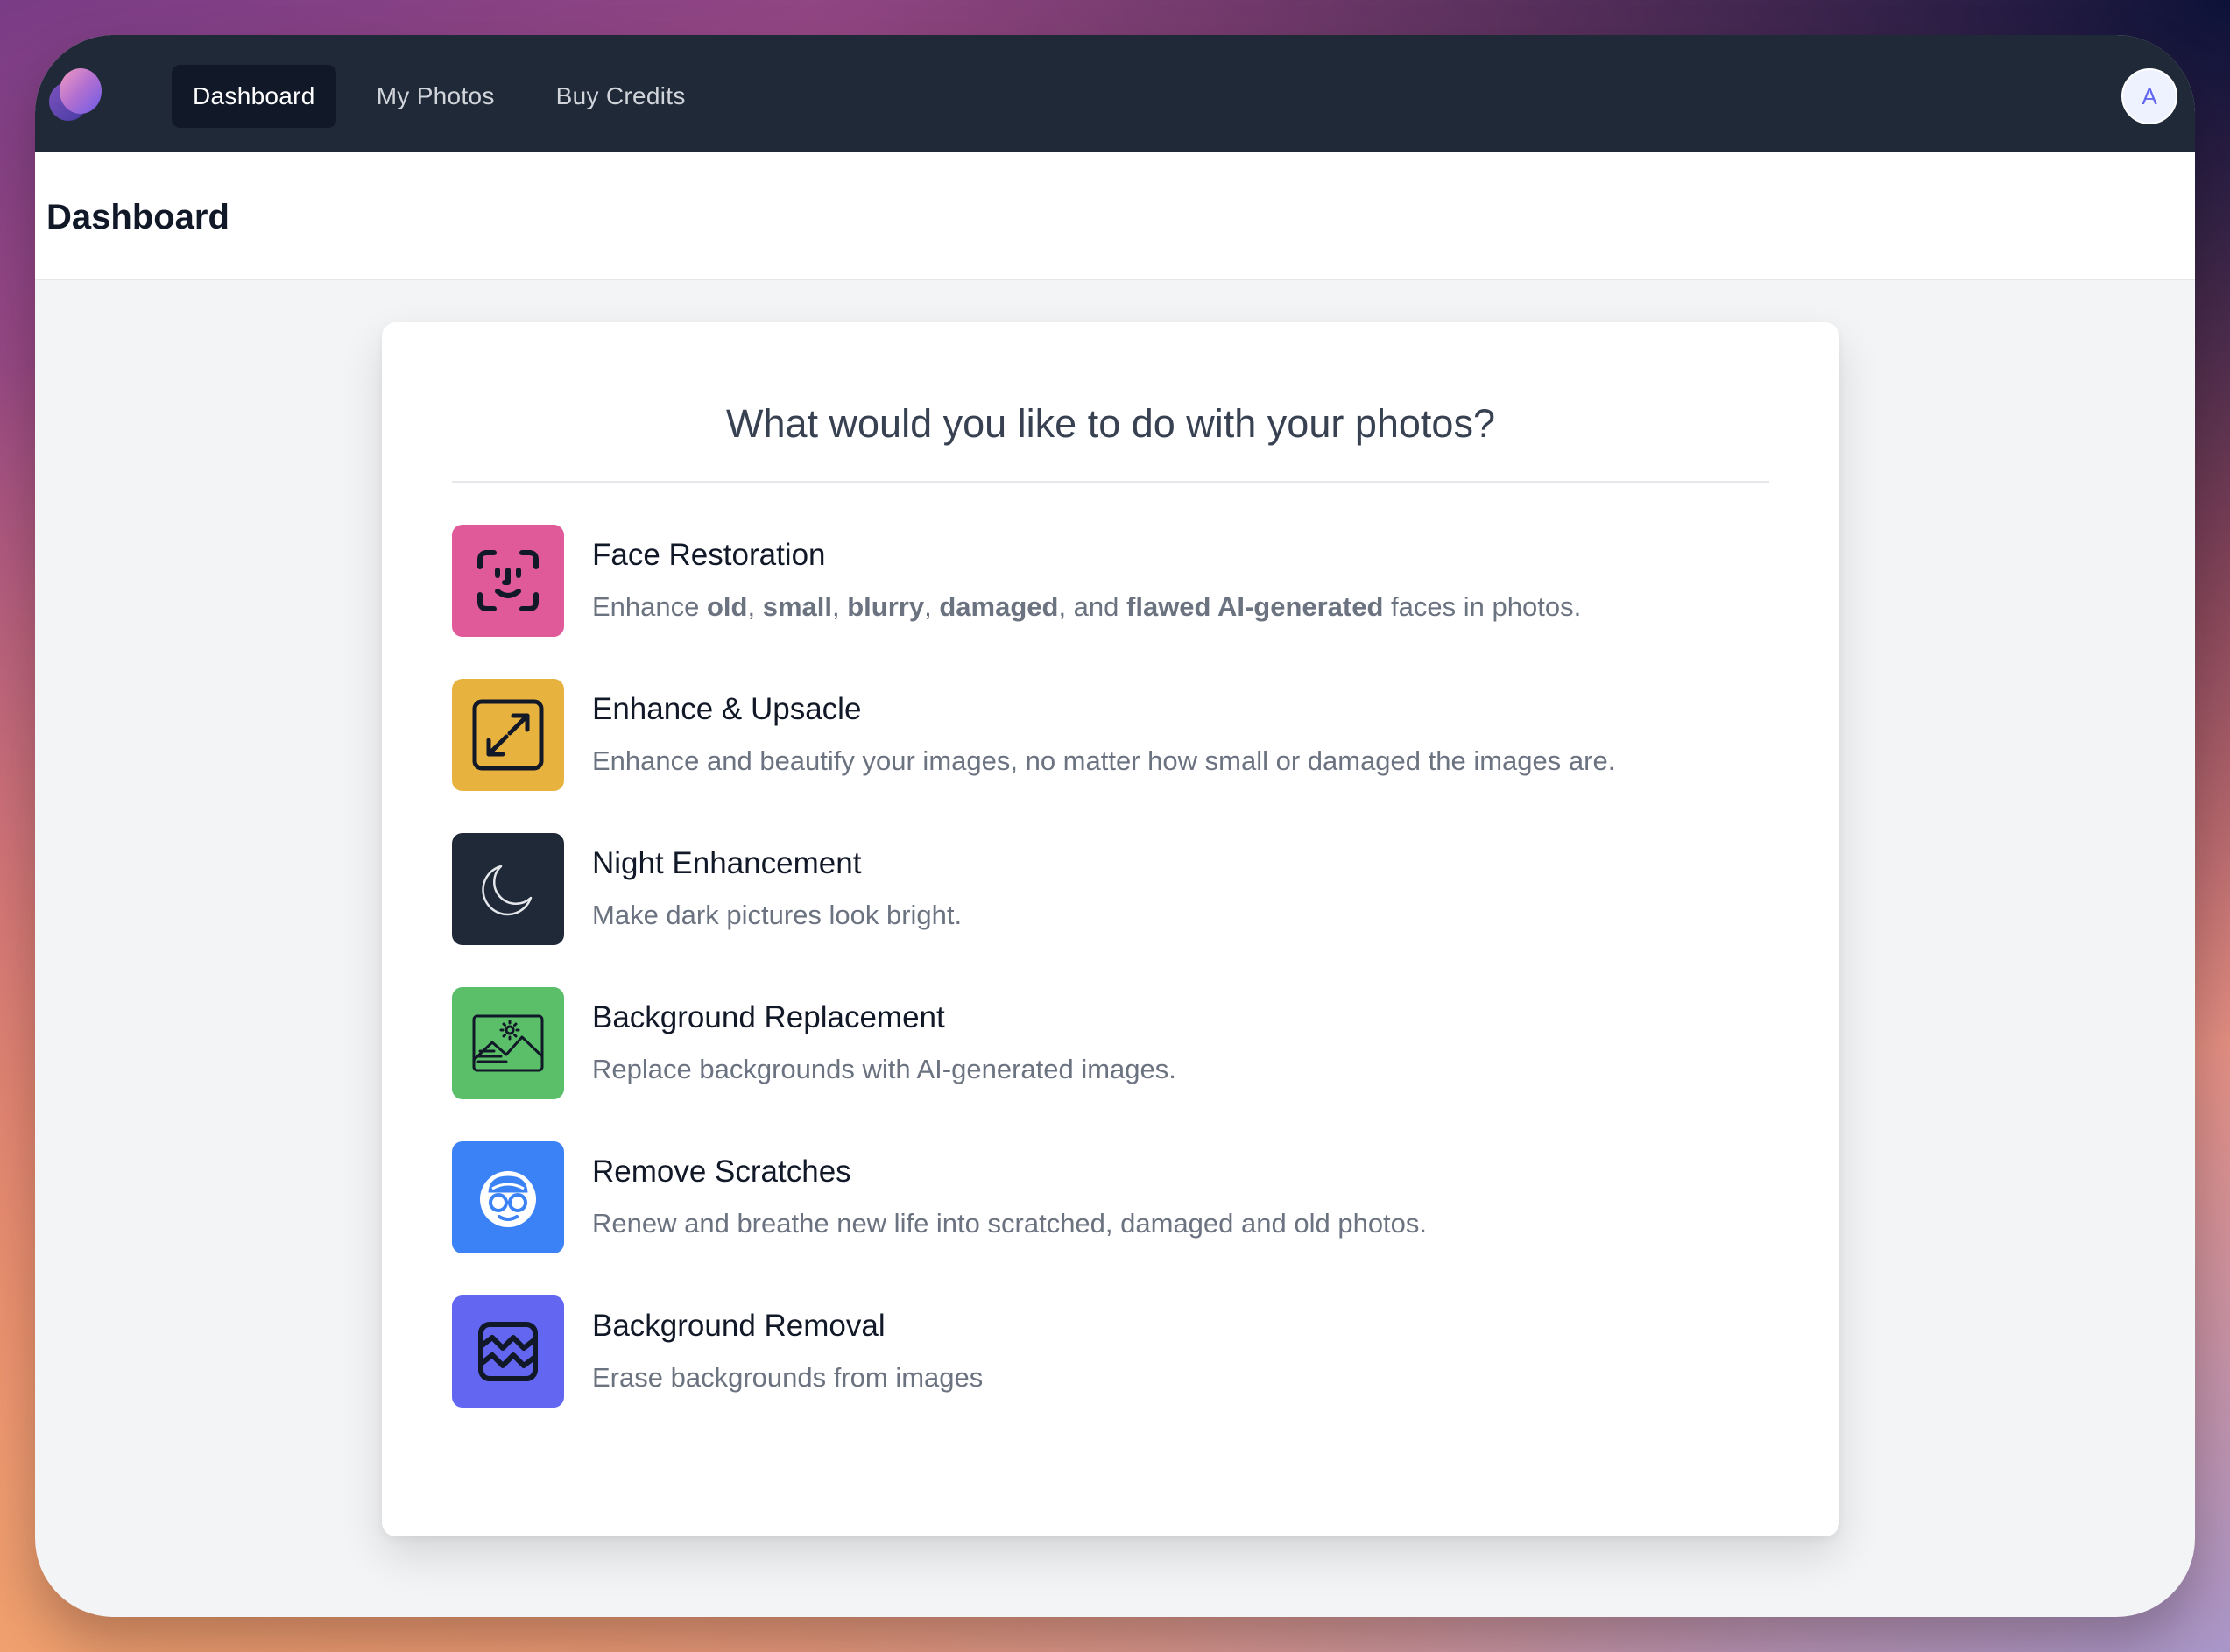  Describe the element at coordinates (768, 1017) in the screenshot. I see `feature-title: Background Replacement` at that location.